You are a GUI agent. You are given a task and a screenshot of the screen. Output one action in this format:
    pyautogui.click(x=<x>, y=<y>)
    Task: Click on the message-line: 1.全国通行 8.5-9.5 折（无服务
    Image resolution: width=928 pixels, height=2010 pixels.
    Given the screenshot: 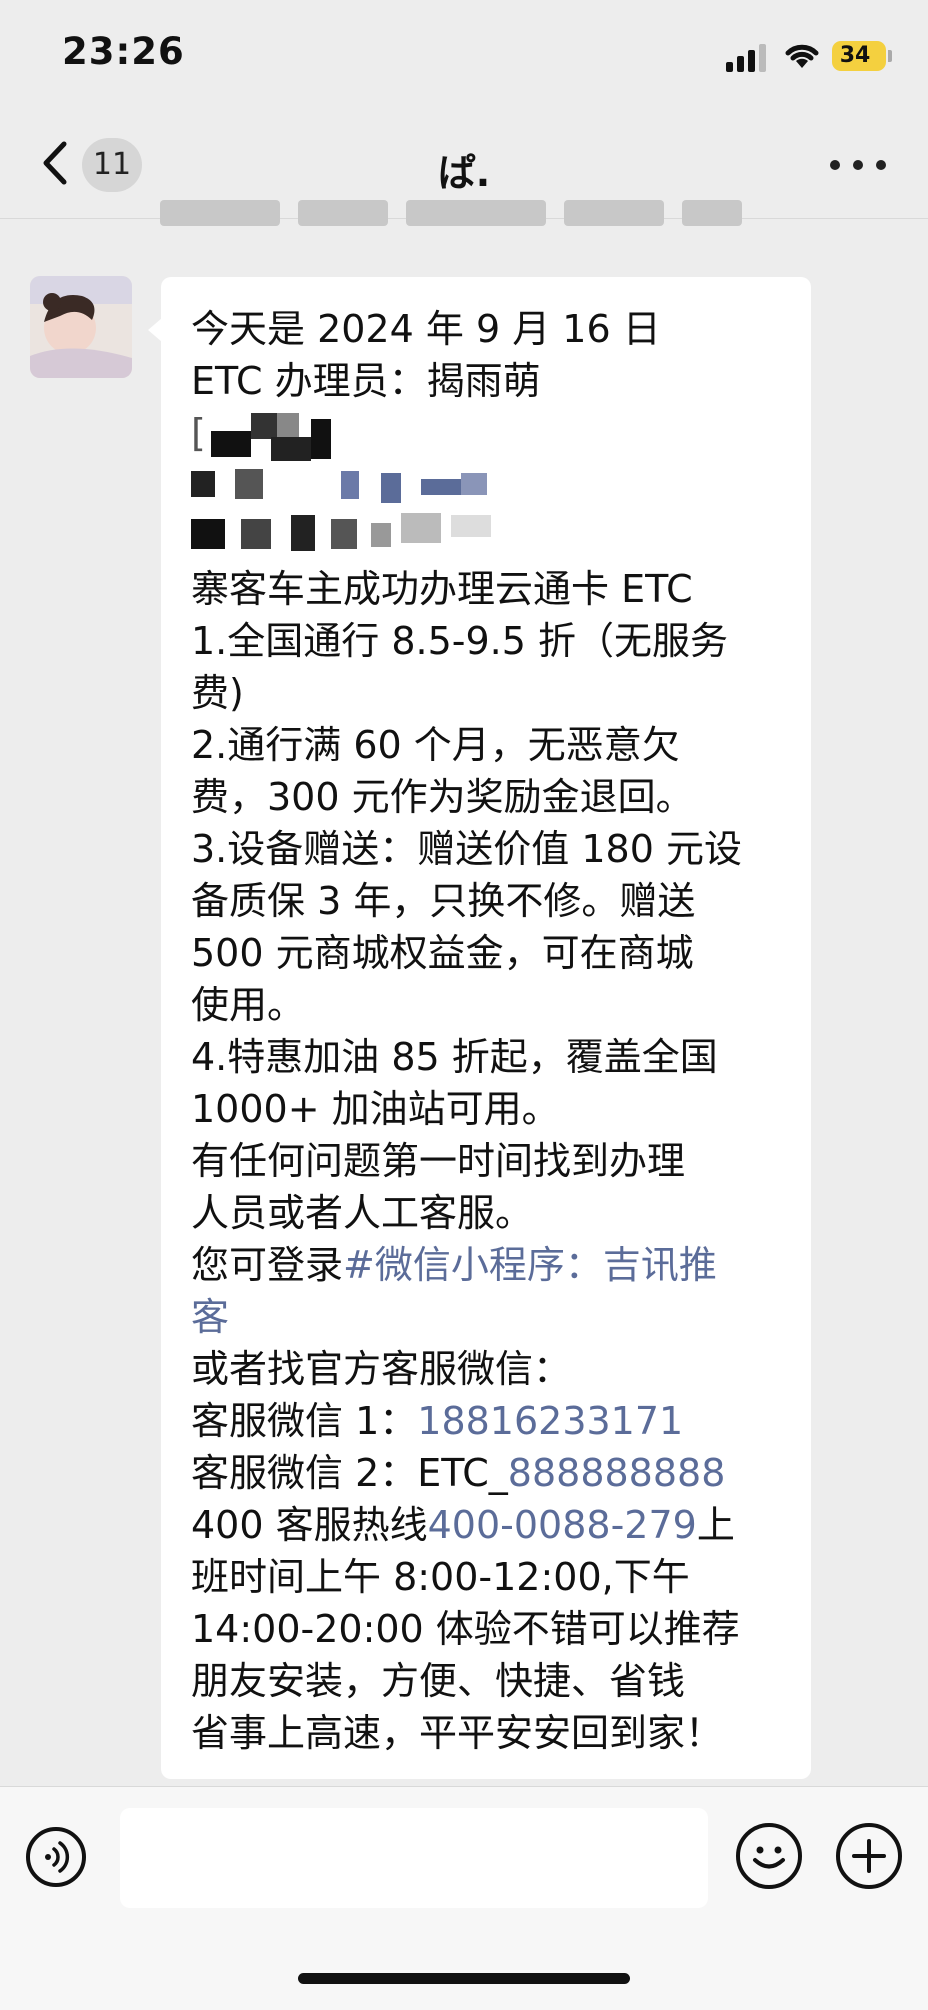 What is the action you would take?
    pyautogui.click(x=459, y=641)
    